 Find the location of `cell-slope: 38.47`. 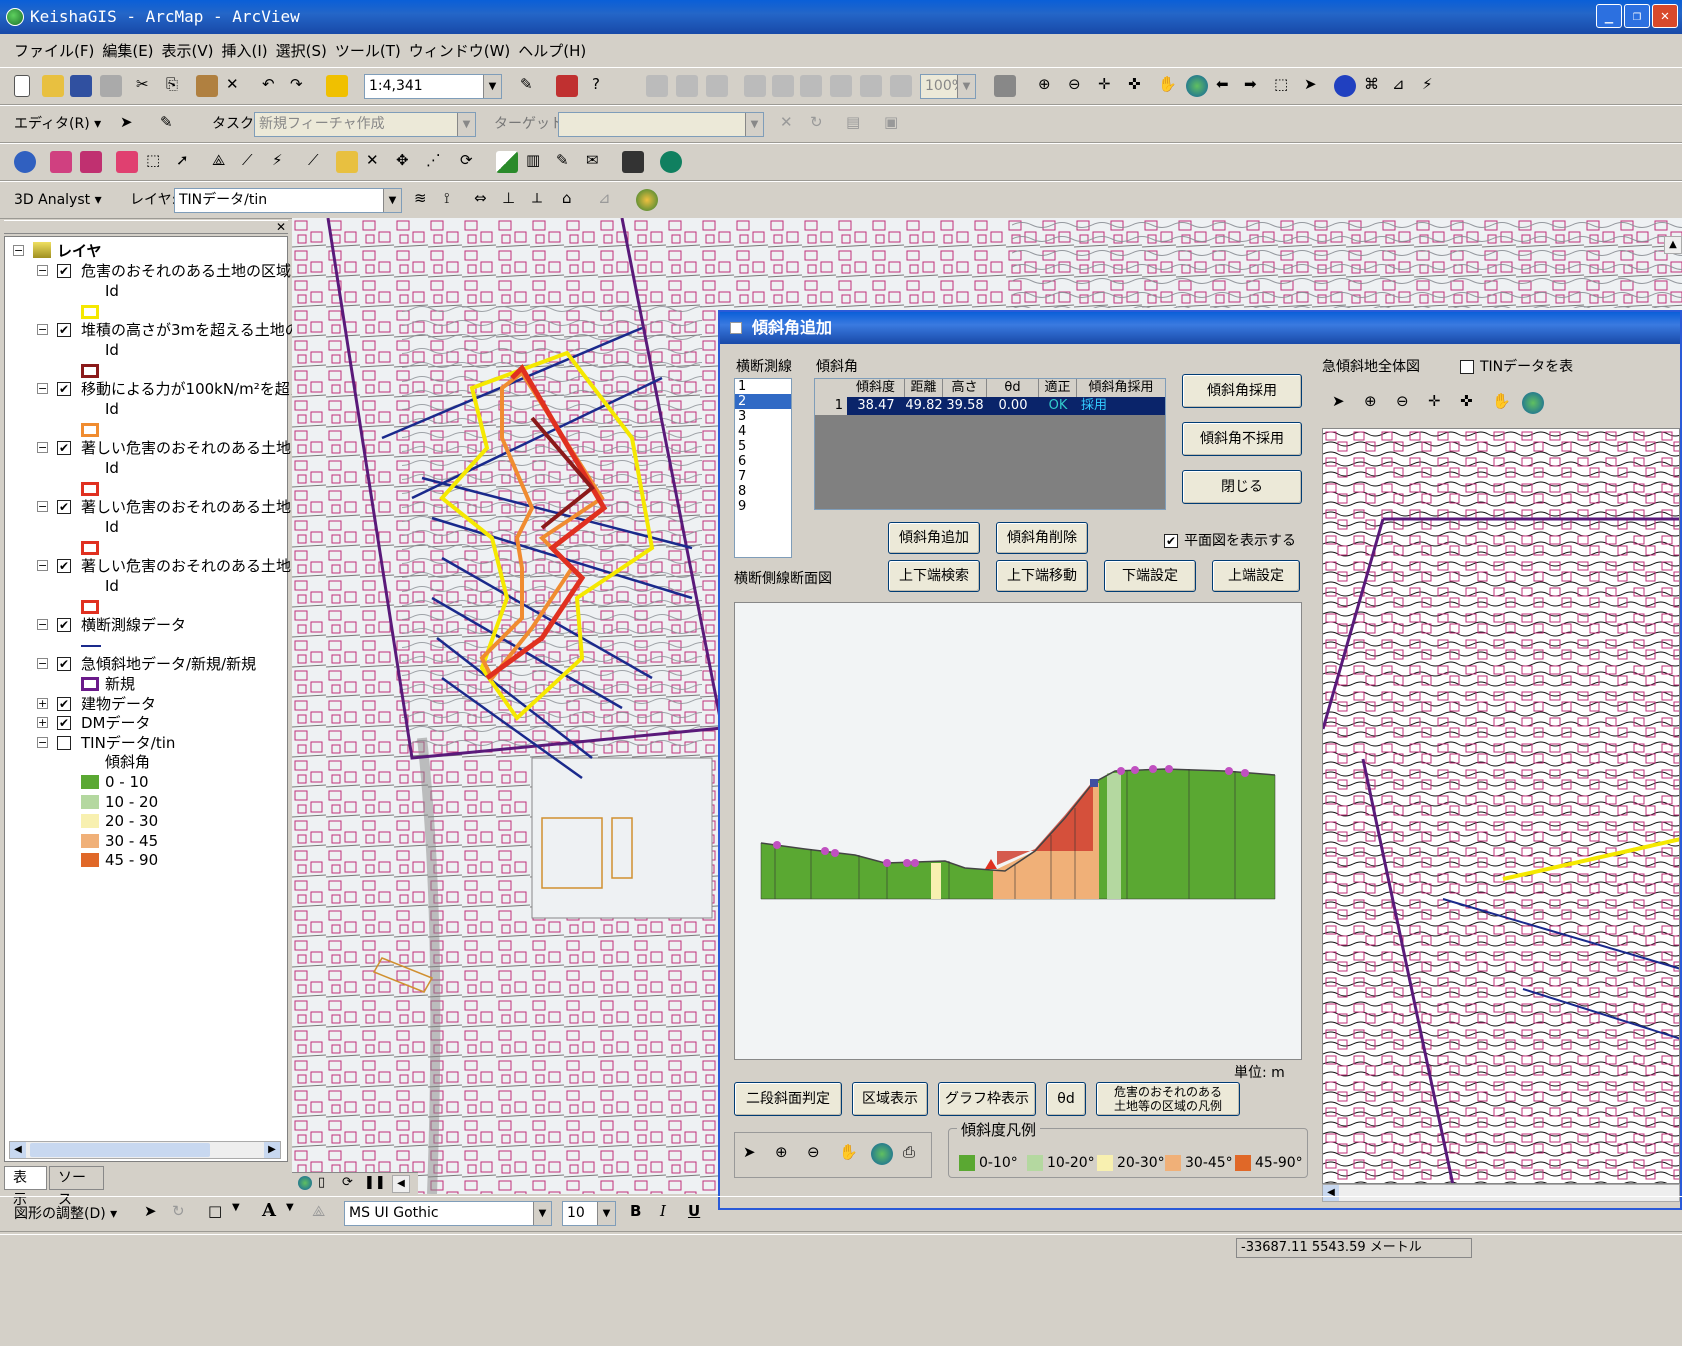

cell-slope: 38.47 is located at coordinates (876, 406).